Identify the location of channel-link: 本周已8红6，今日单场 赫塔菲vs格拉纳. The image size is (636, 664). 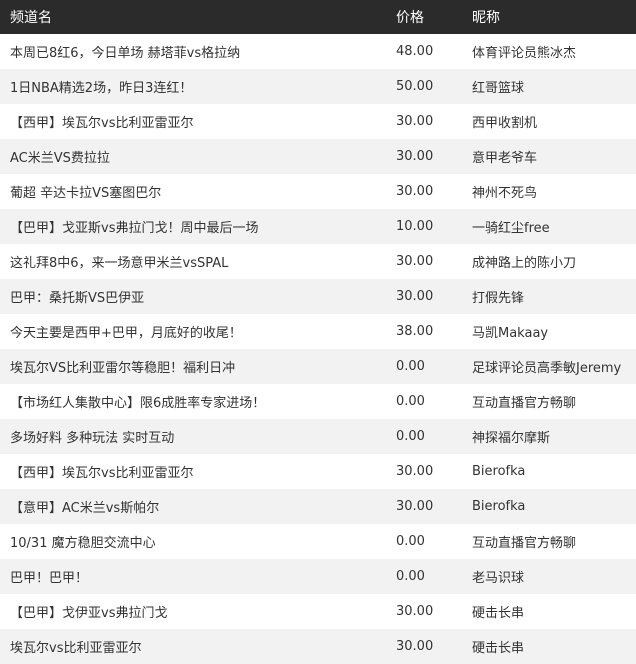
(125, 53).